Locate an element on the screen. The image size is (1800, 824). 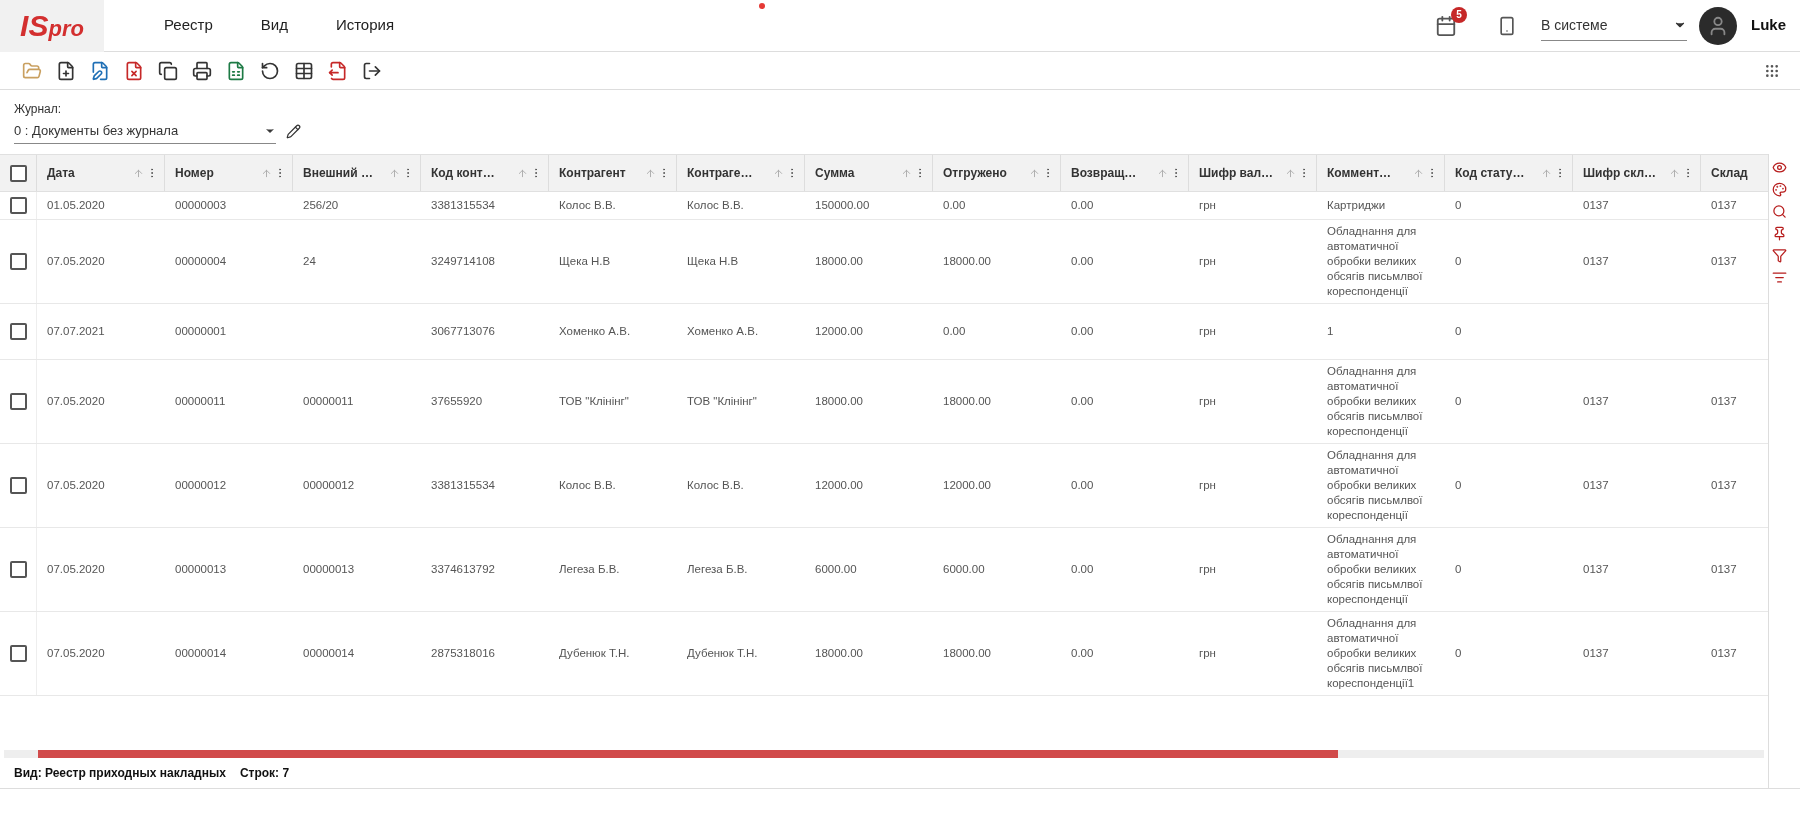
column-header: Склад is located at coordinates (1729, 173).